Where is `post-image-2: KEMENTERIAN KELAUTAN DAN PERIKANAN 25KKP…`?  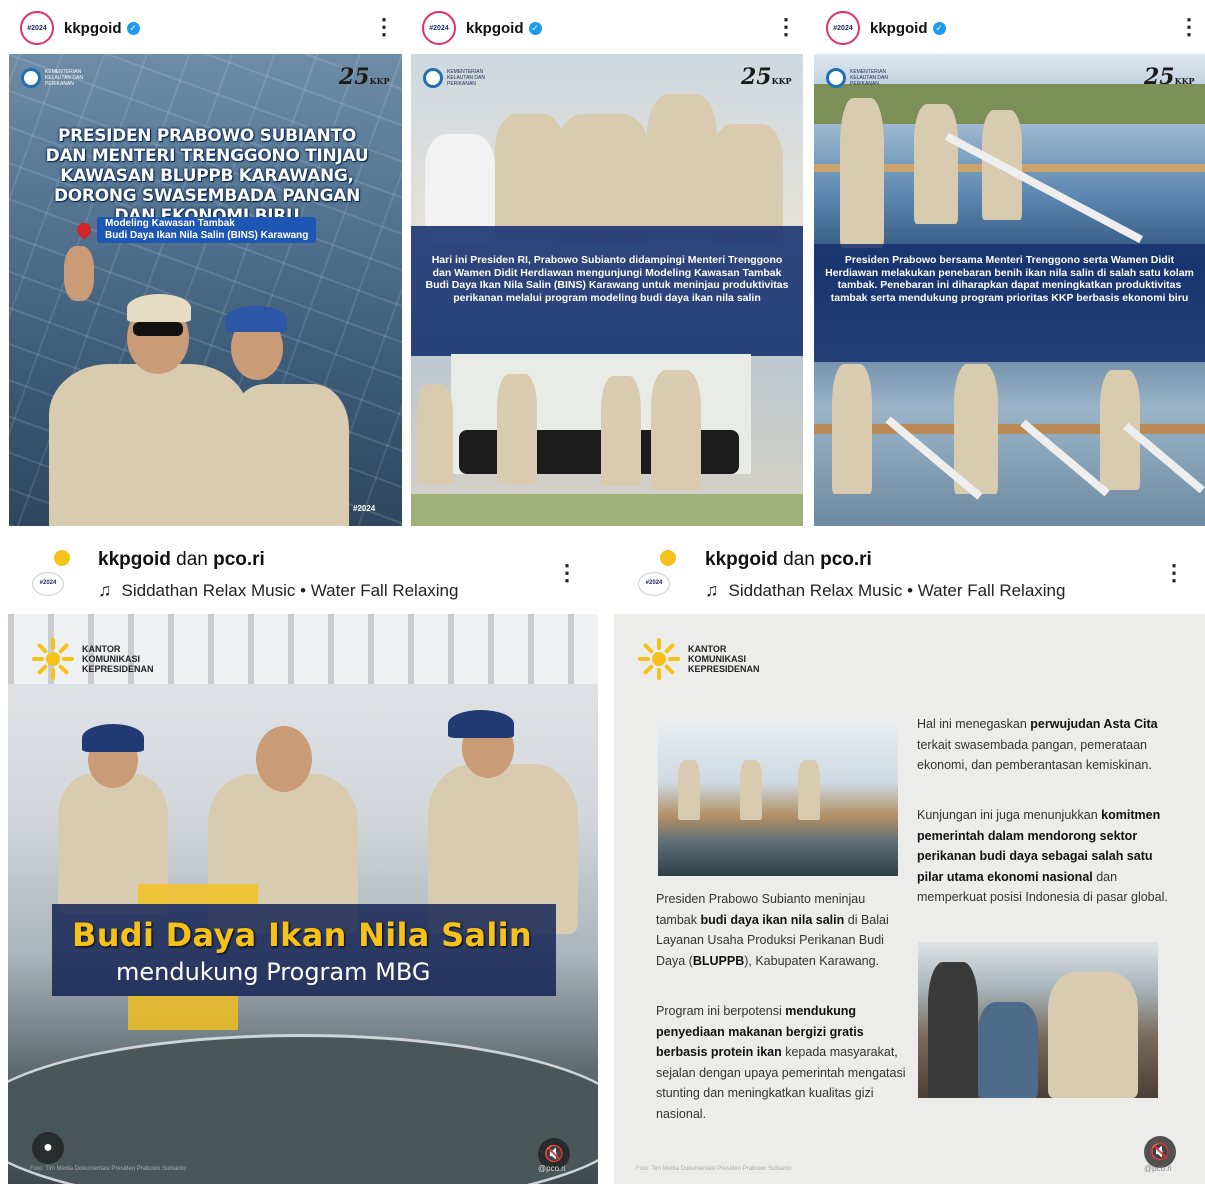 post-image-2: KEMENTERIAN KELAUTAN DAN PERIKANAN 25KKP… is located at coordinates (607, 290).